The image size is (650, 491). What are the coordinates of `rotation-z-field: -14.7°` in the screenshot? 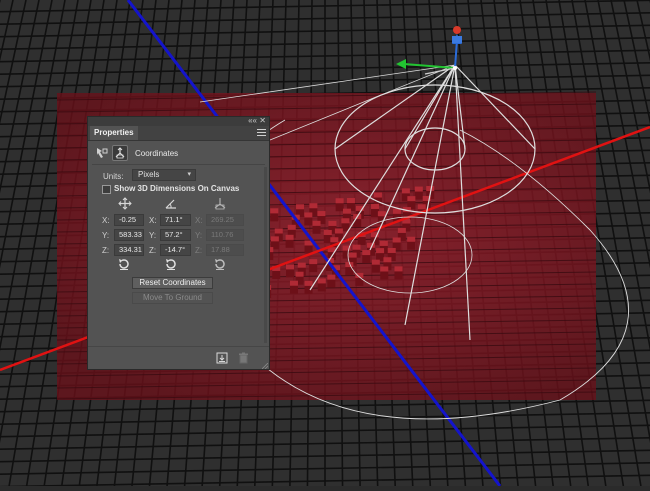 It's located at (175, 250).